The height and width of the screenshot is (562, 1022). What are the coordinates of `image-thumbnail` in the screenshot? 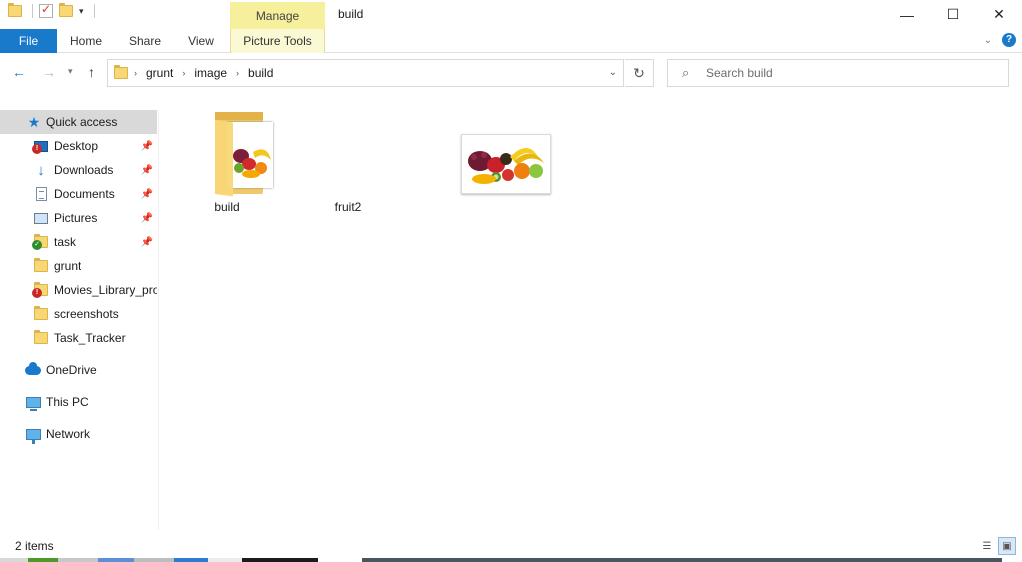 It's located at (506, 164).